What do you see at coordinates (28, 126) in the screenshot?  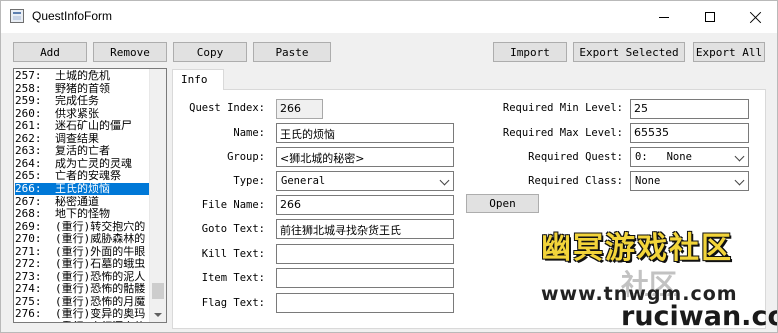 I see `list-item-number: 261:` at bounding box center [28, 126].